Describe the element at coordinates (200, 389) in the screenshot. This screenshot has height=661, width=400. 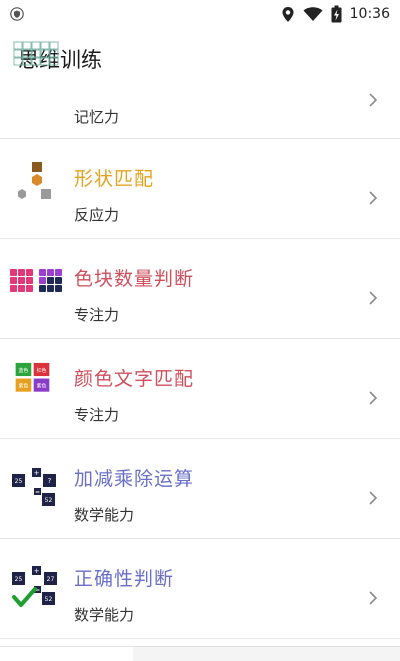
I see `list-item-color-word-match: 蓝色 红色 紫色 紫色 颜色文字匹配 专注力` at that location.